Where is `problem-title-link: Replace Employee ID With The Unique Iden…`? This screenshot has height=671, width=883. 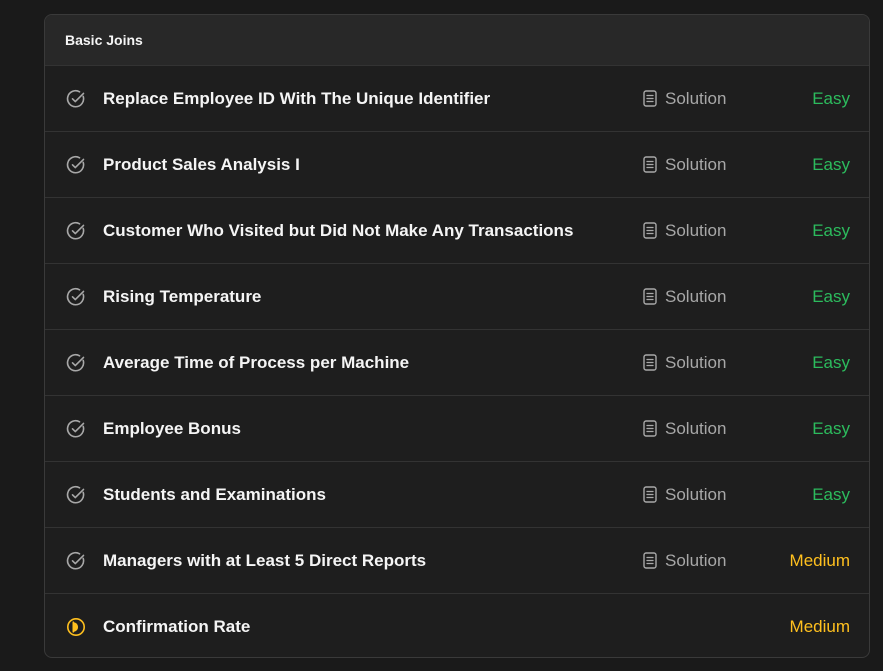
problem-title-link: Replace Employee ID With The Unique Iden… is located at coordinates (296, 99).